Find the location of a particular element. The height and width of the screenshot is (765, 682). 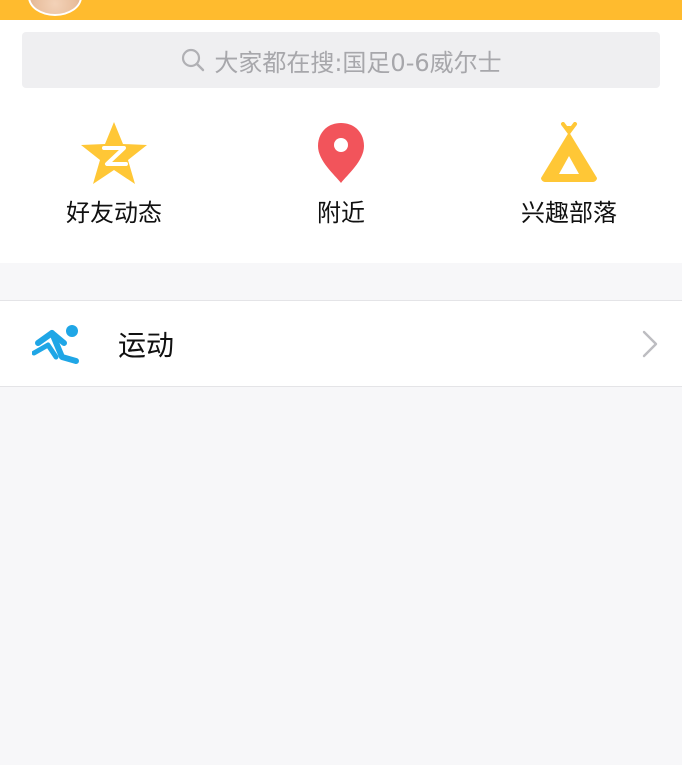

list-item-sports: 运动 is located at coordinates (341, 343).